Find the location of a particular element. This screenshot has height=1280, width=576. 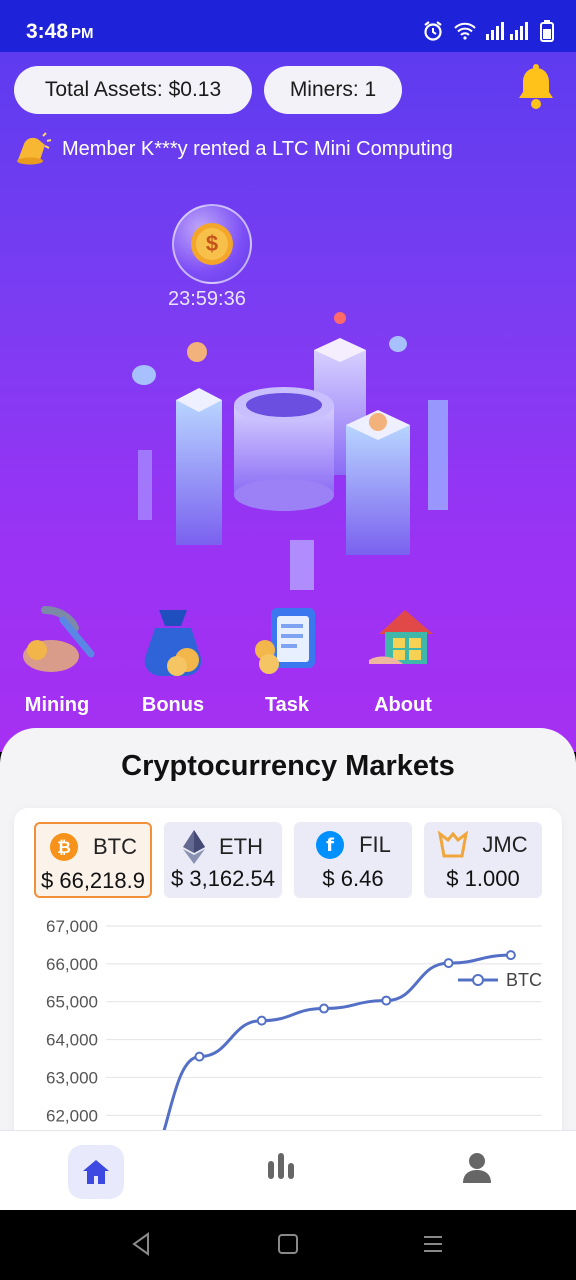

home-button-icon is located at coordinates (288, 1244).